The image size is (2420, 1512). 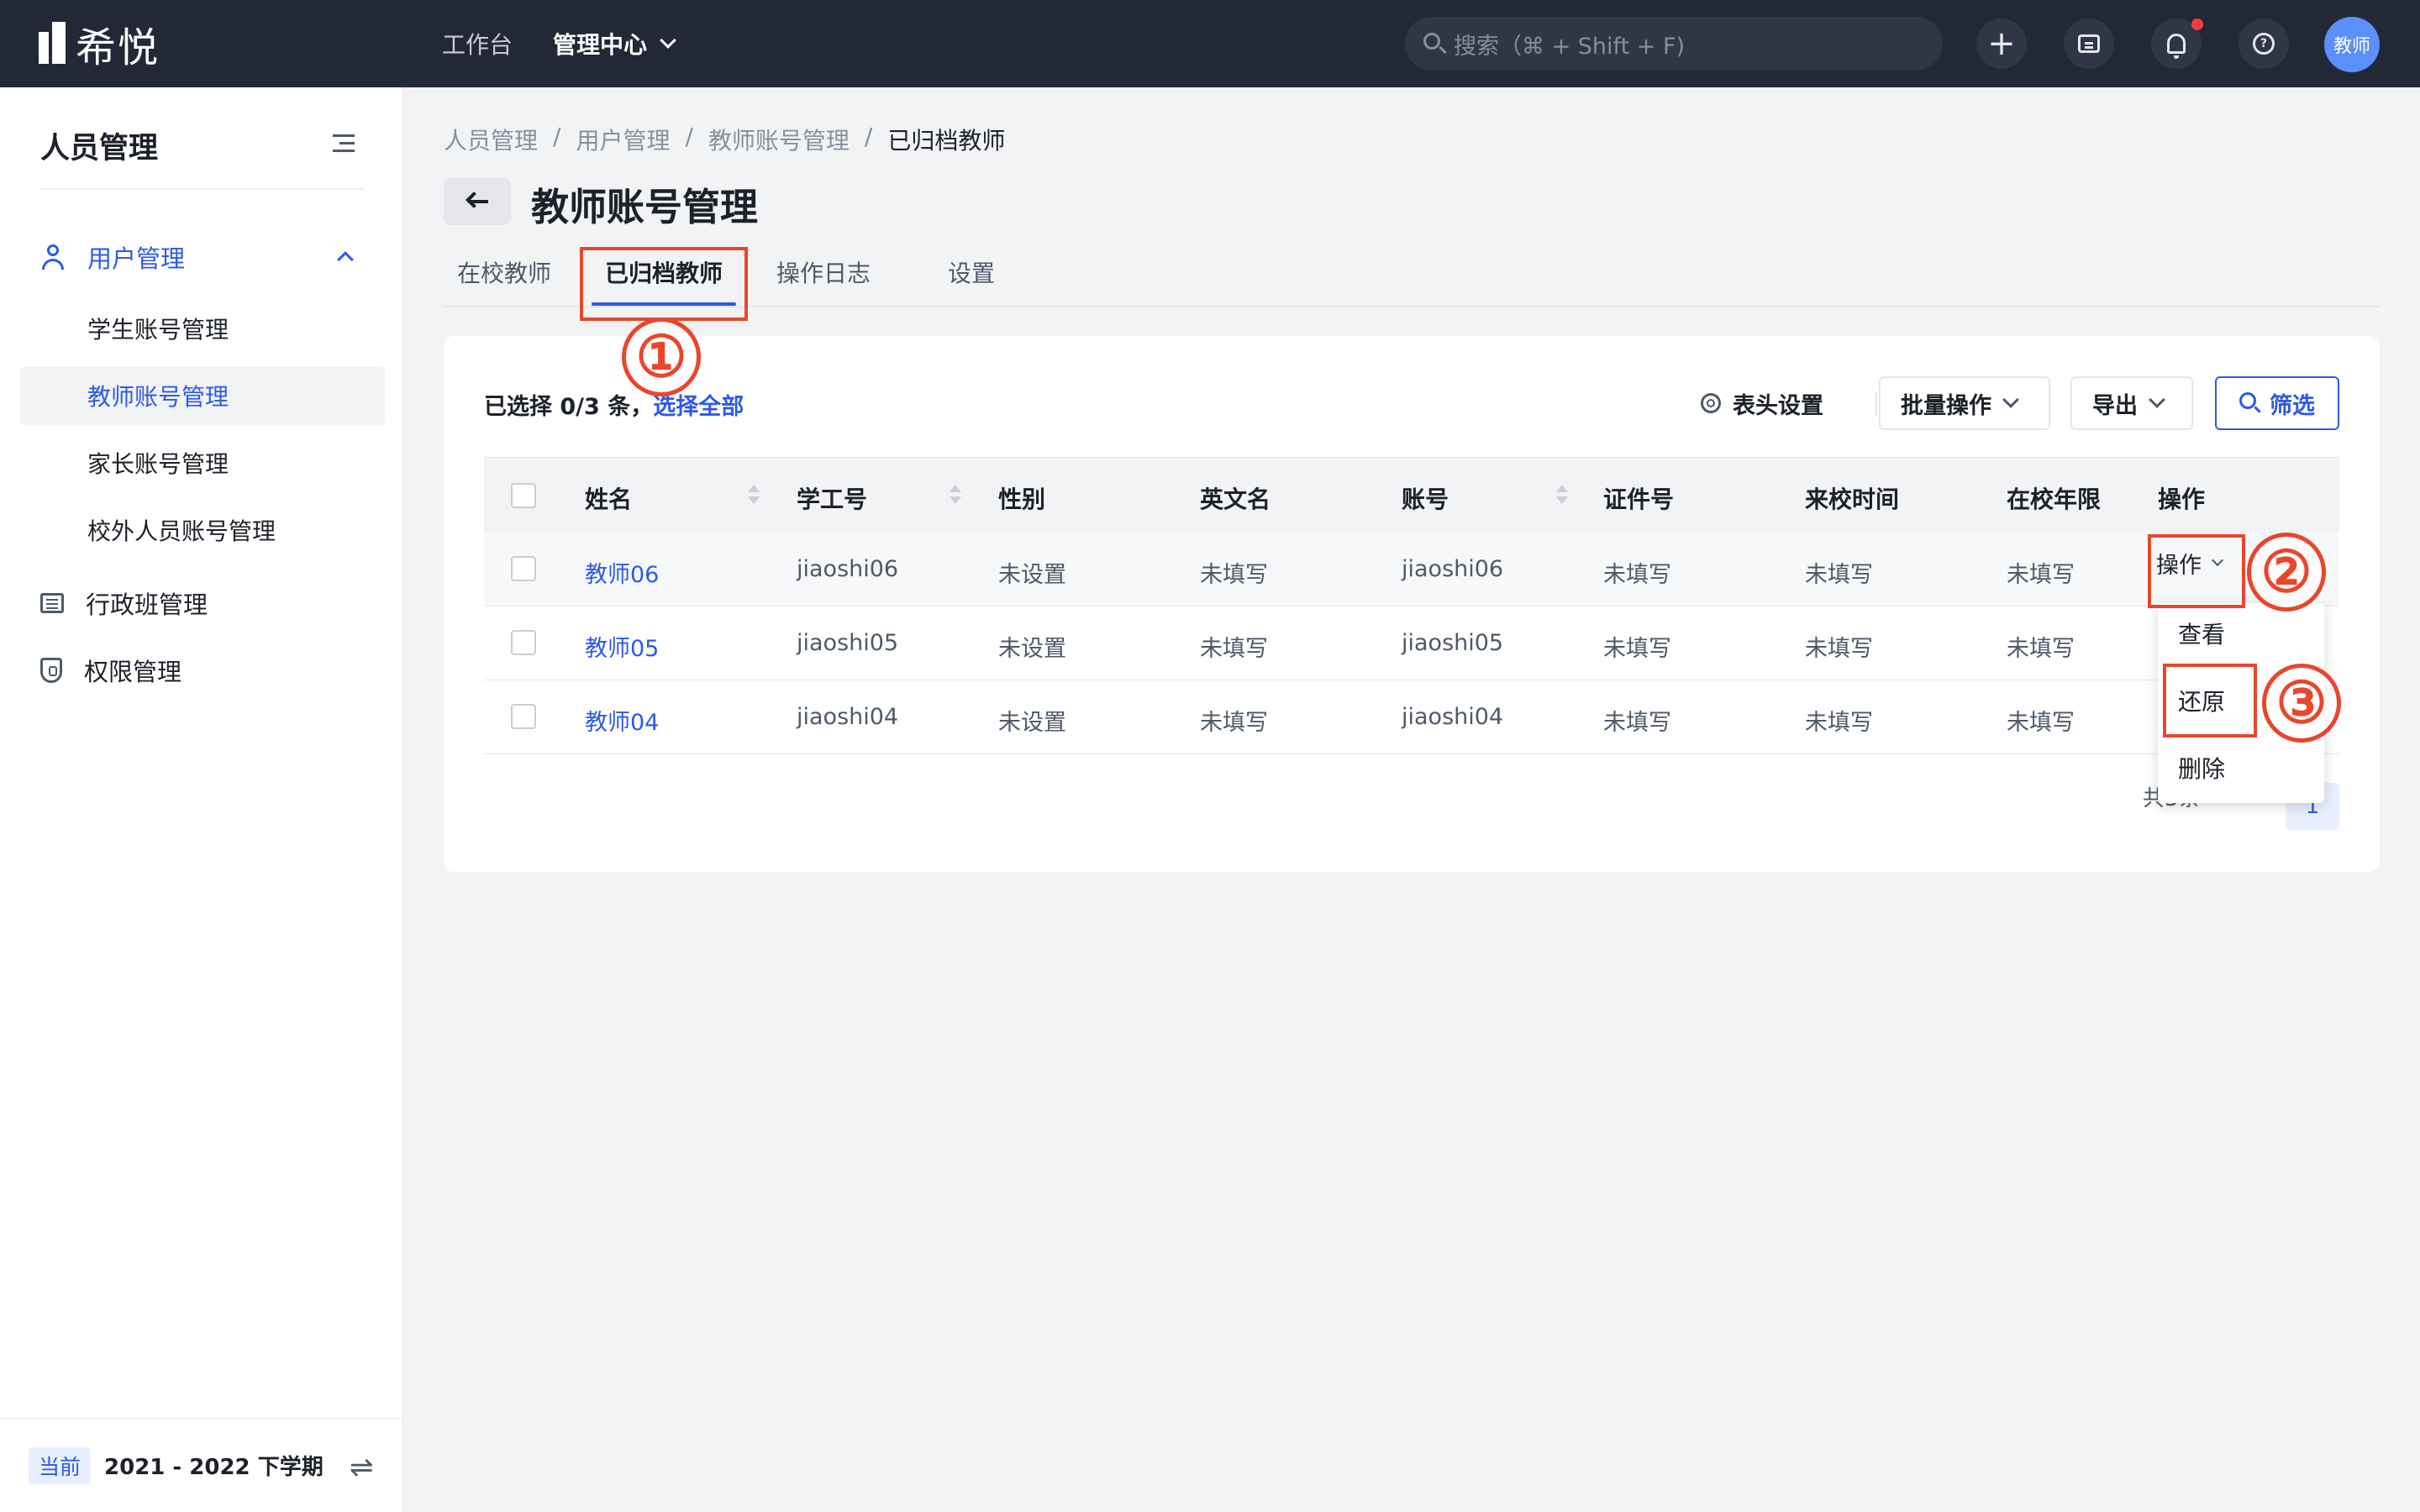 I want to click on global-search: 搜索（⌘ + Shift + F), so click(x=1674, y=44).